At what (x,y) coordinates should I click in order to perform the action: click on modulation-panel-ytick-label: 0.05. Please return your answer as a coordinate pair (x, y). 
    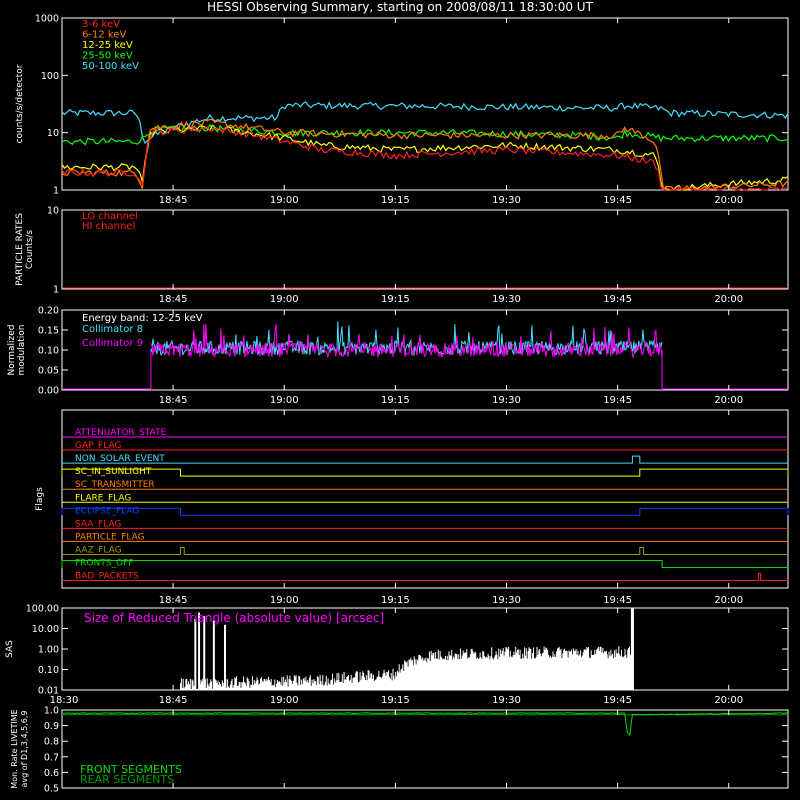
    Looking at the image, I should click on (48, 371).